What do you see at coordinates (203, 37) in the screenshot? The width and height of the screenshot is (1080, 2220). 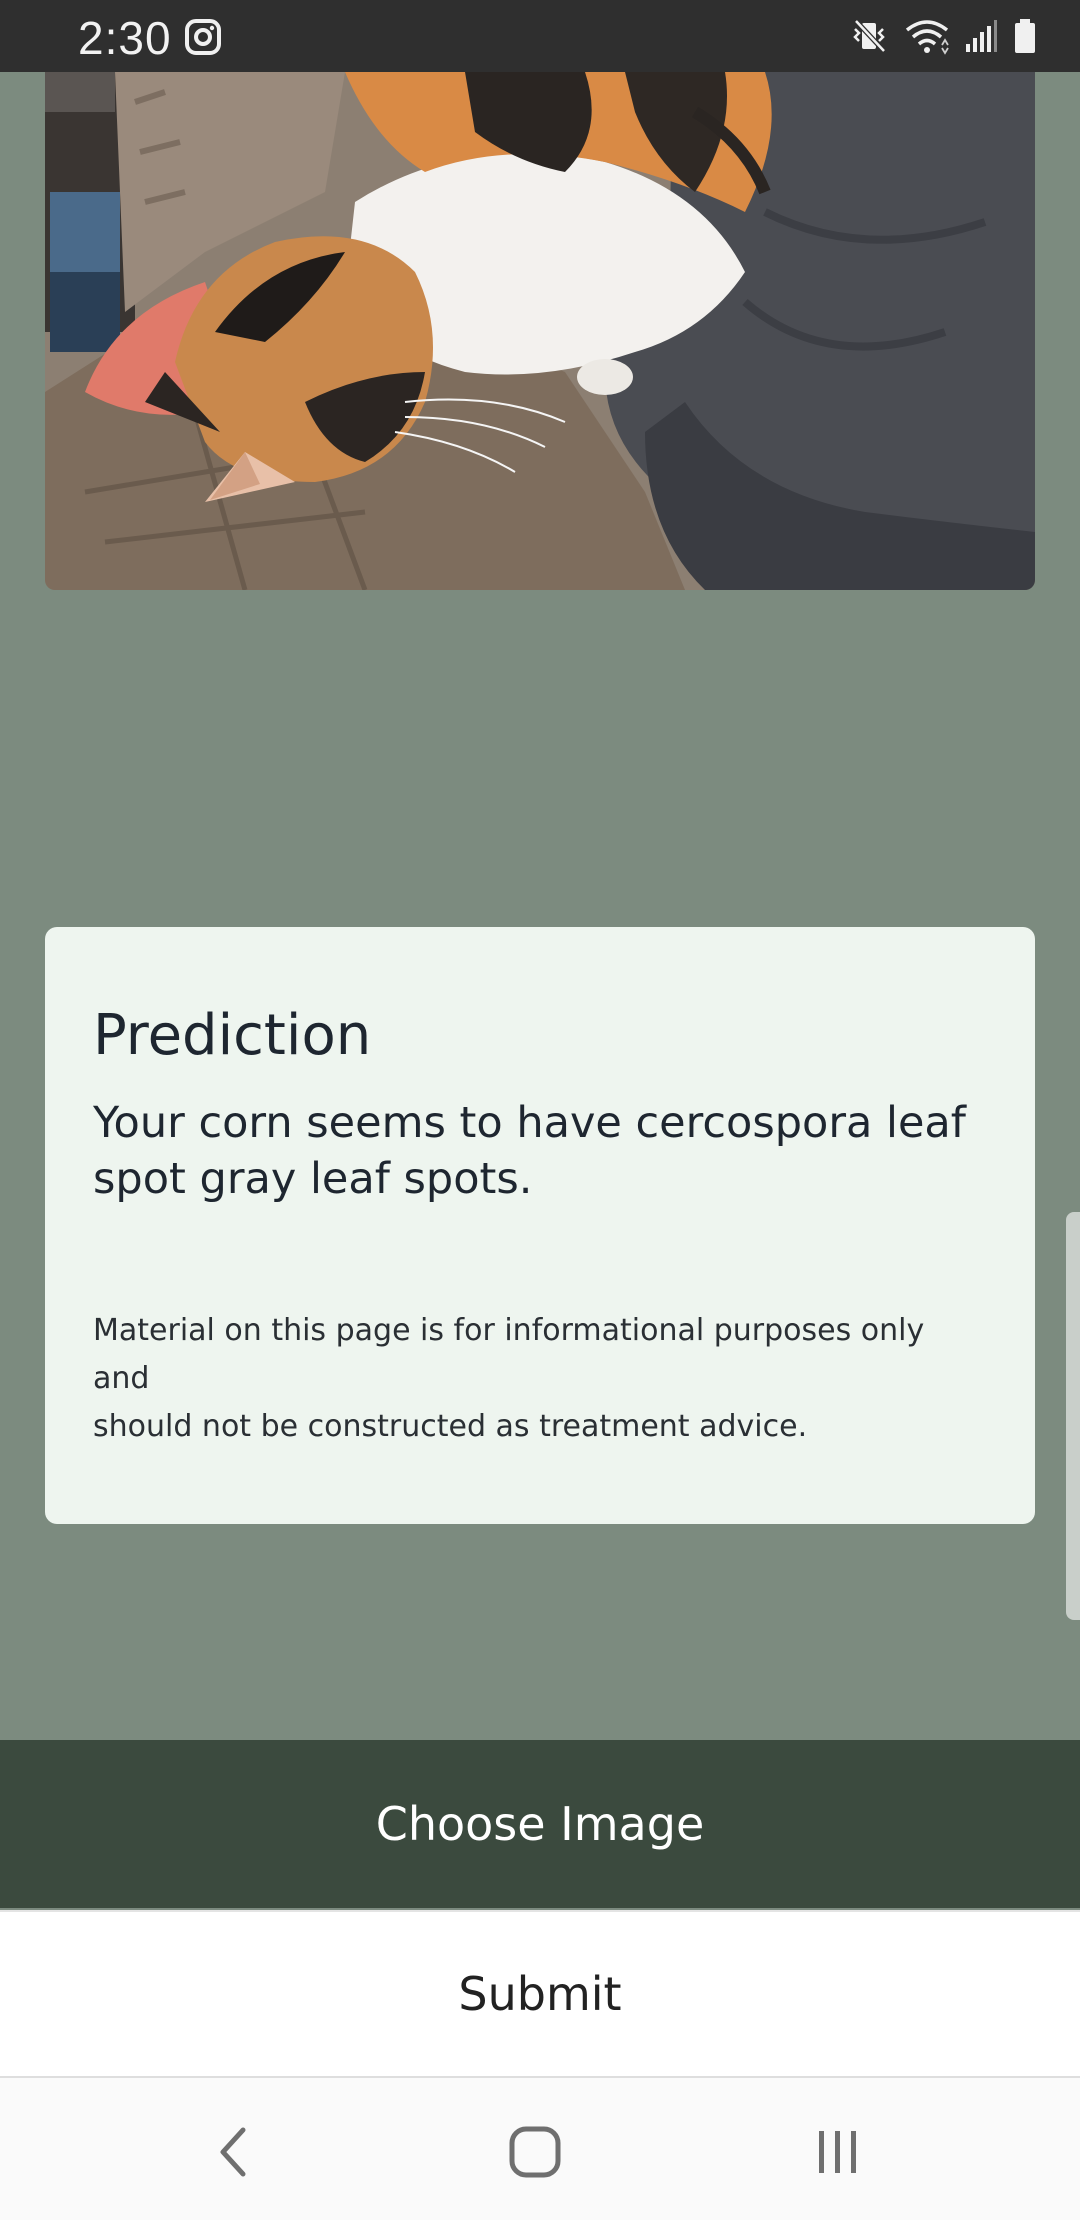 I see `instagram-icon` at bounding box center [203, 37].